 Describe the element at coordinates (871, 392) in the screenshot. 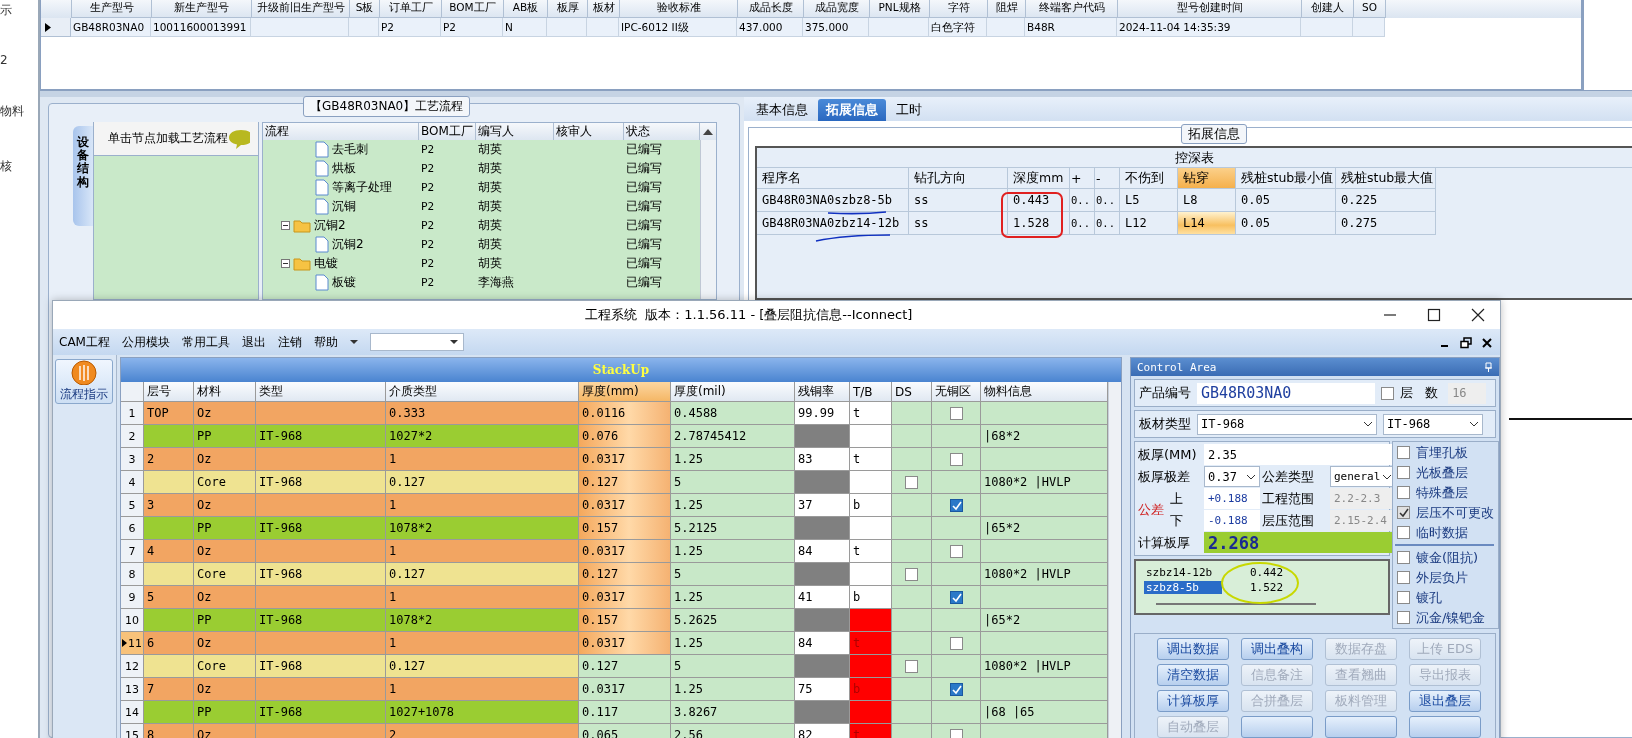

I see `column-header: T/B` at that location.